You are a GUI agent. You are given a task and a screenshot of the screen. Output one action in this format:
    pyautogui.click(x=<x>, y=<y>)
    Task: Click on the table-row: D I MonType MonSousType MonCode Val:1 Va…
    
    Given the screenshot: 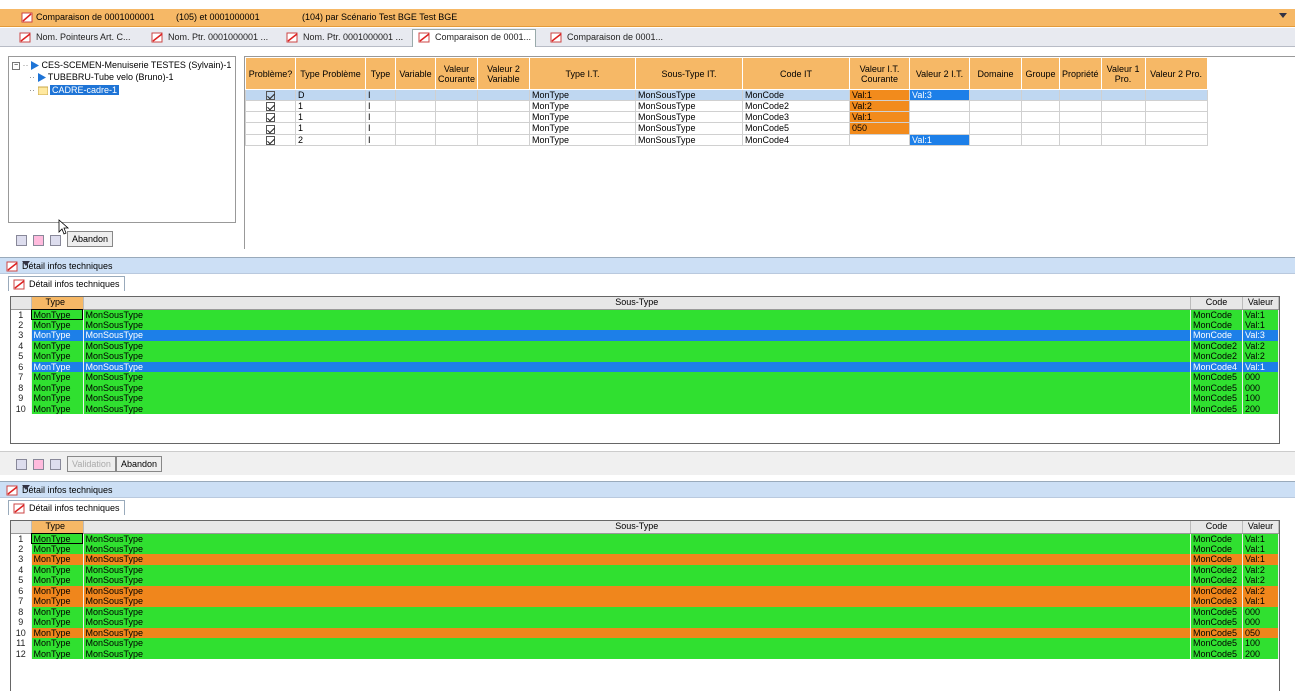 What is the action you would take?
    pyautogui.click(x=726, y=95)
    